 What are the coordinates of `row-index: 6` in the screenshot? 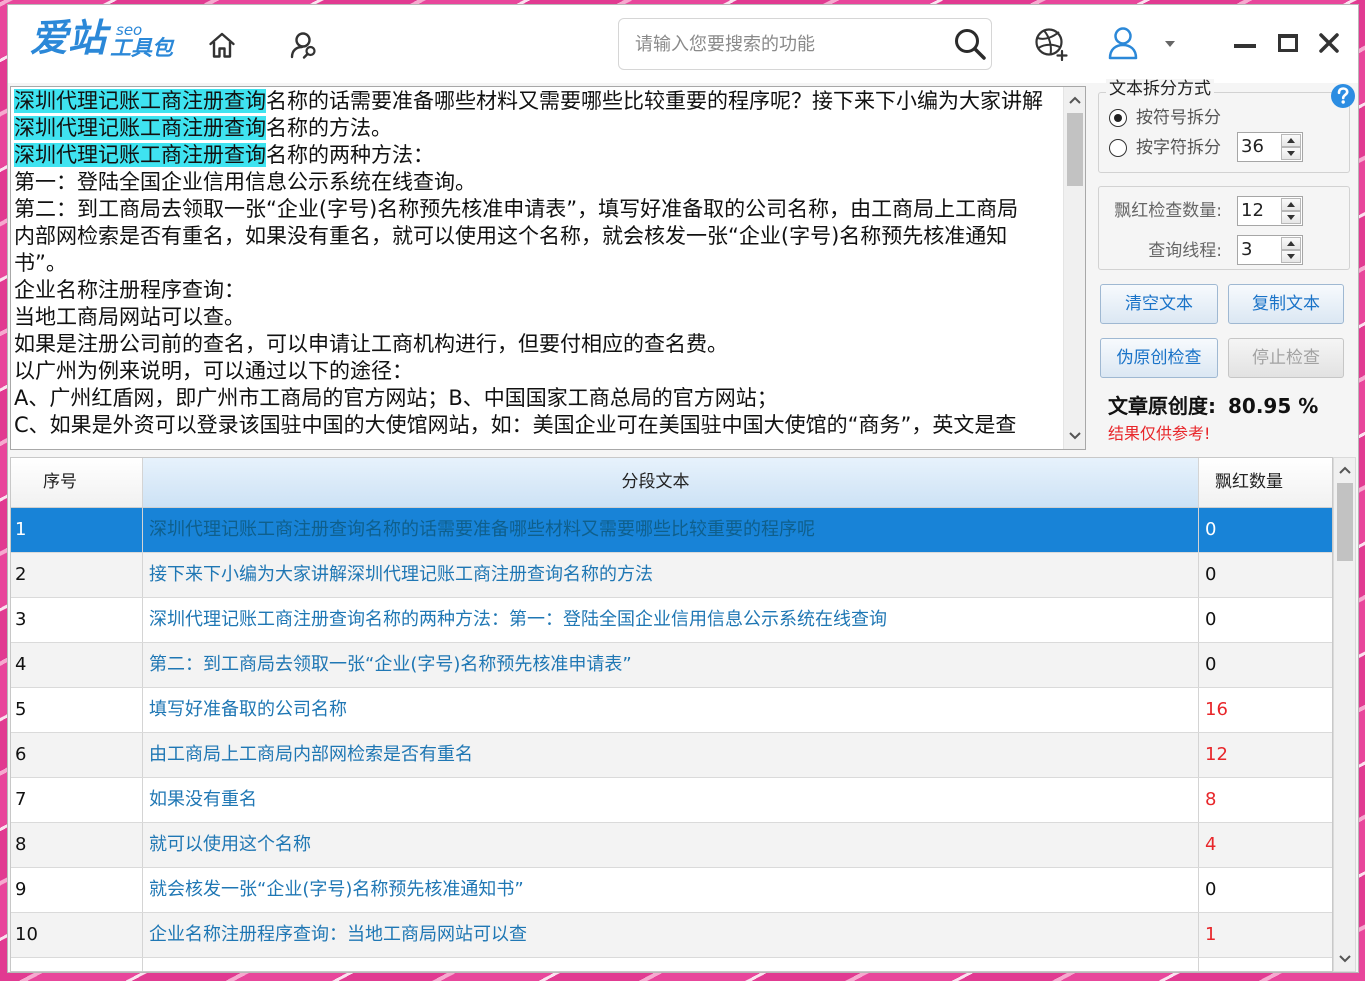 It's located at (77, 755).